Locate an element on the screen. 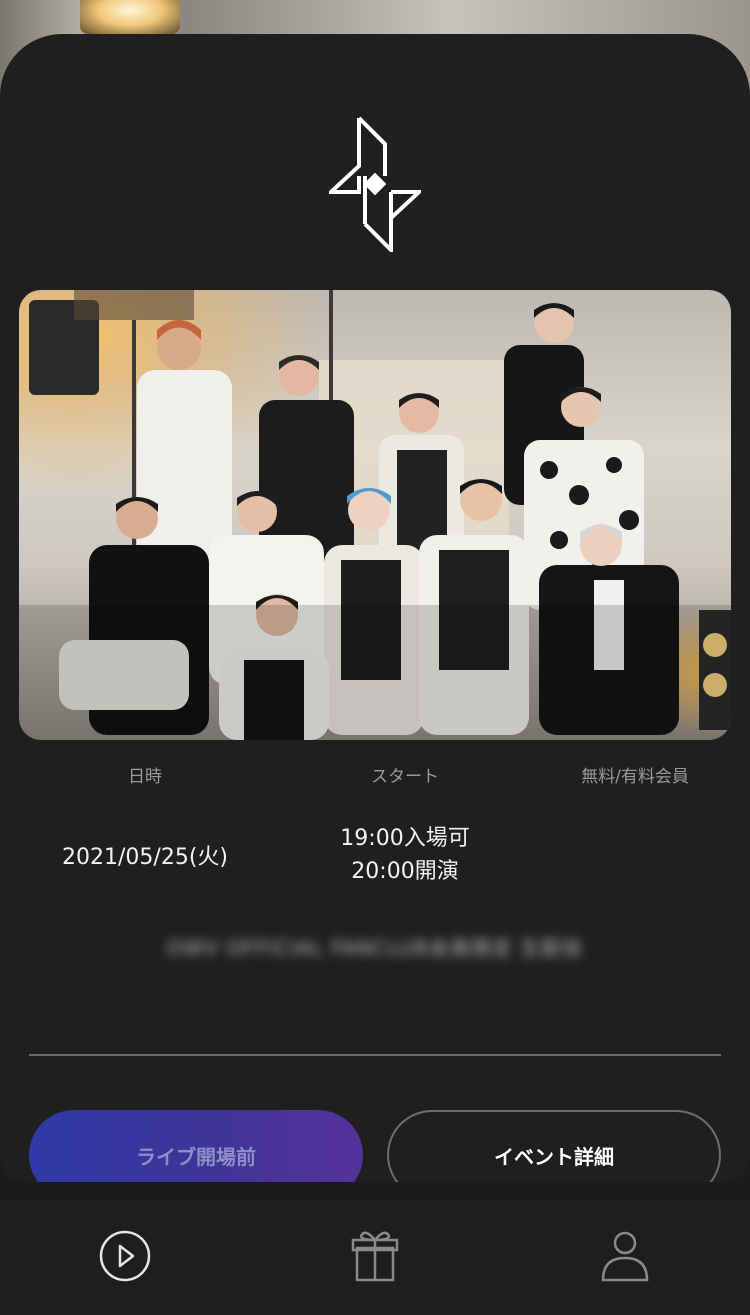 This screenshot has height=1315, width=750. event-date: 2021/05/25(火) is located at coordinates (145, 857).